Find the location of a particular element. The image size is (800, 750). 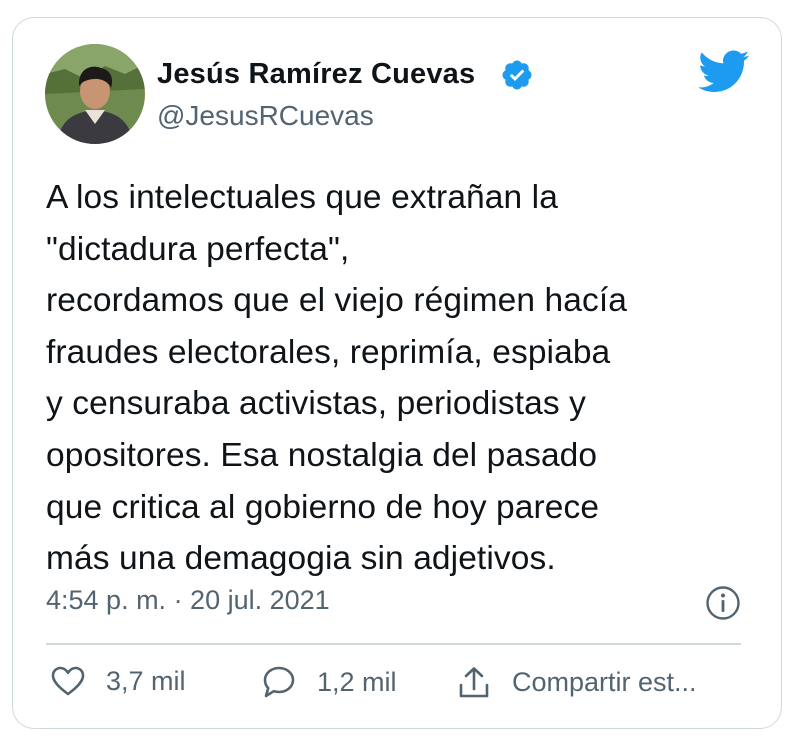

author-handle: @JesusRCuevas is located at coordinates (265, 116).